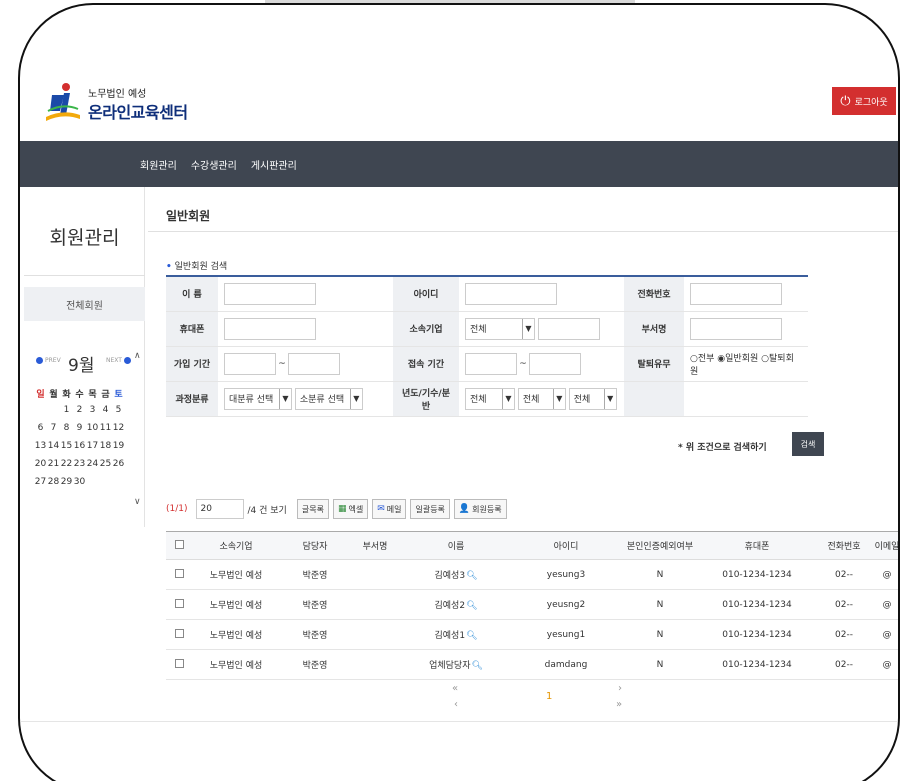 This screenshot has height=781, width=907. What do you see at coordinates (214, 164) in the screenshot?
I see `nav-item-students: 수강생관리` at bounding box center [214, 164].